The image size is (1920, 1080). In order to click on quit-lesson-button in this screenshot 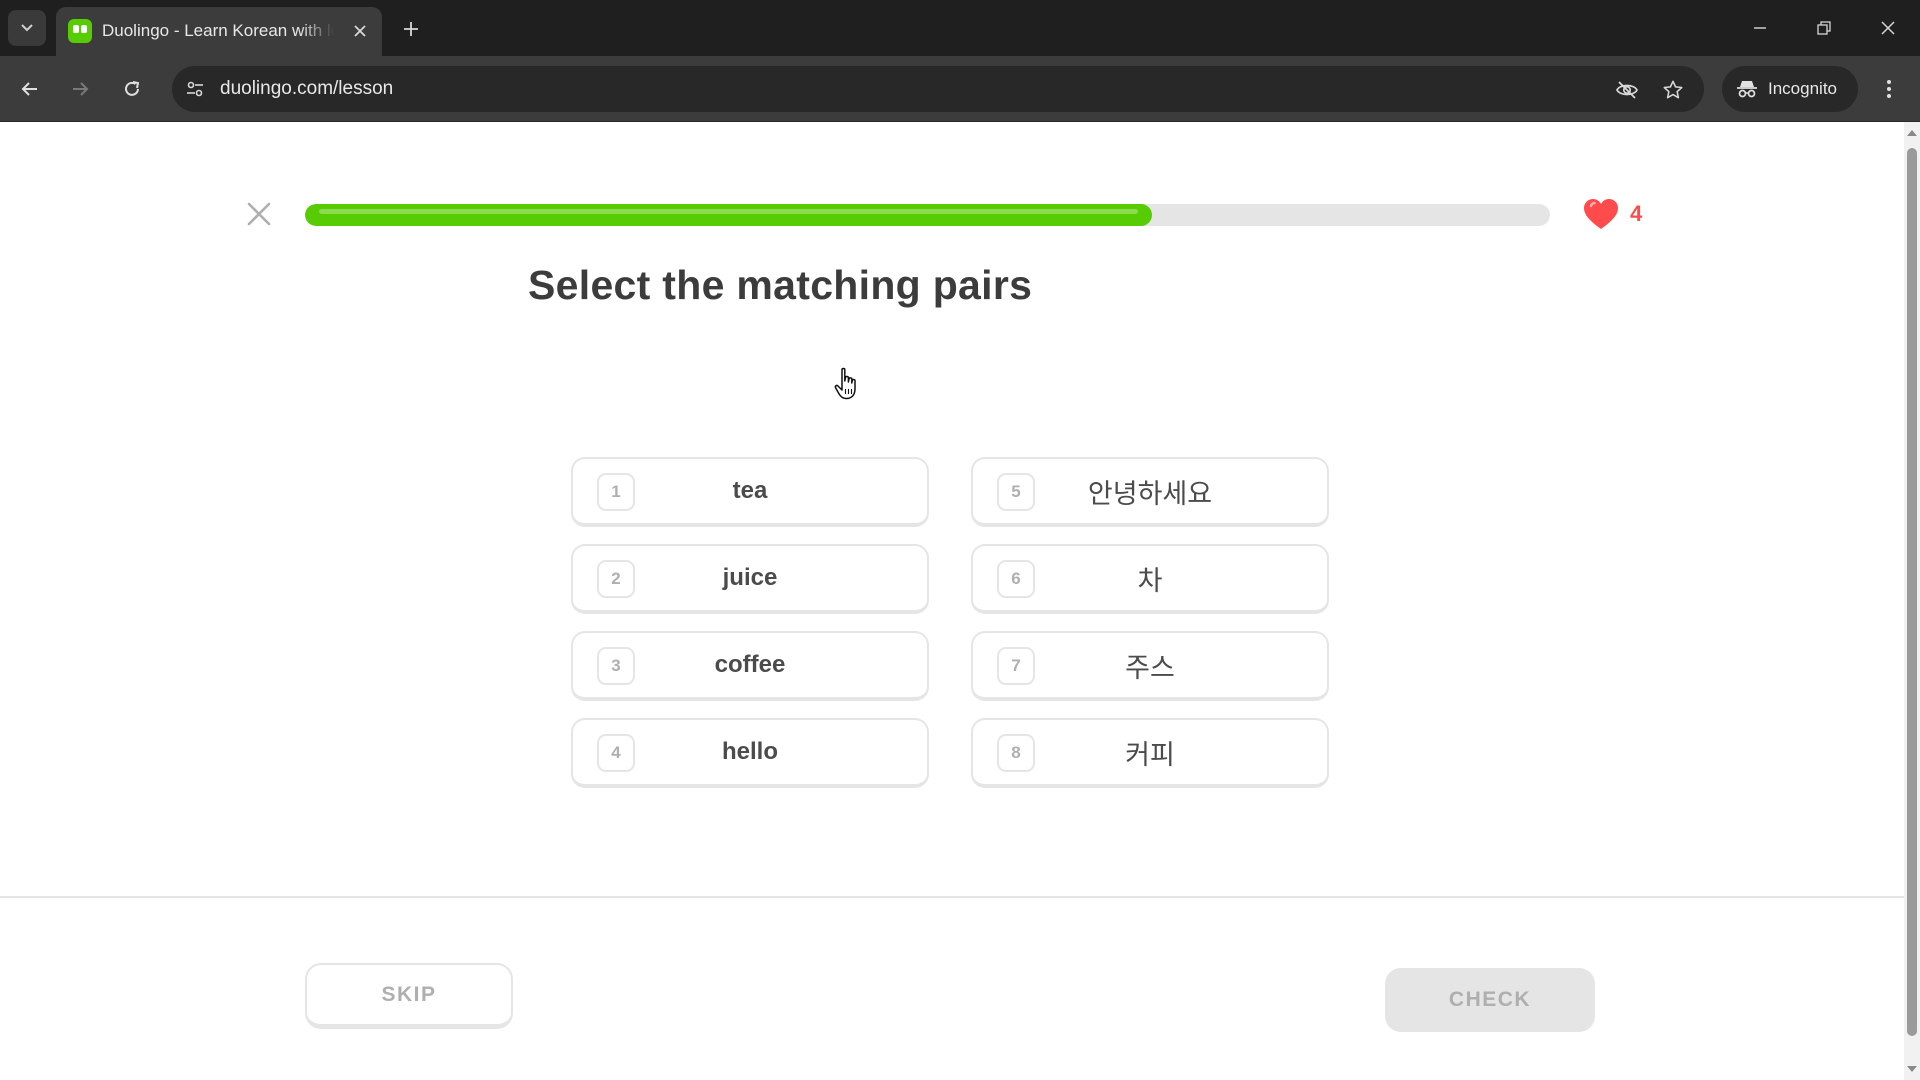, I will do `click(259, 214)`.